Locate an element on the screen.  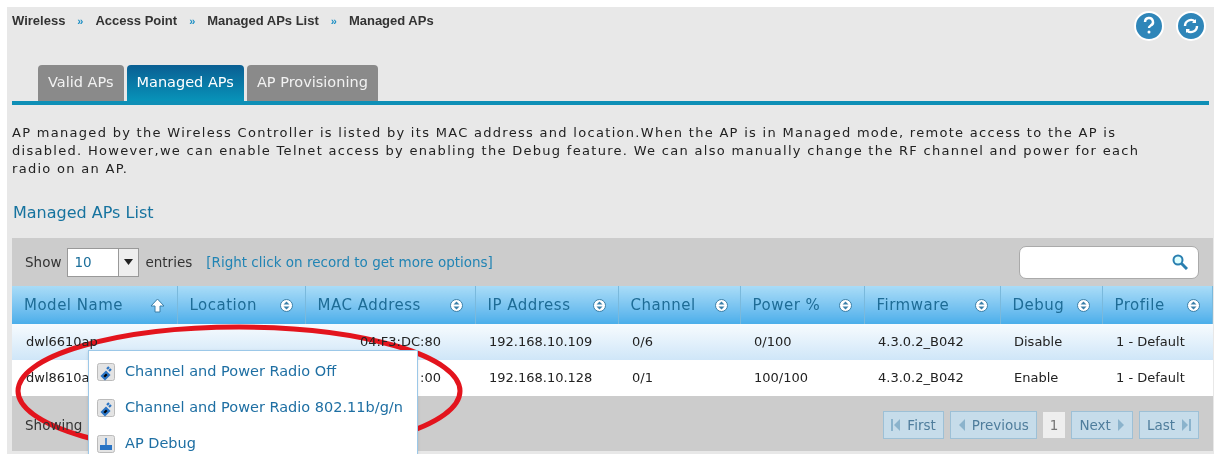
help-icon is located at coordinates (1149, 26).